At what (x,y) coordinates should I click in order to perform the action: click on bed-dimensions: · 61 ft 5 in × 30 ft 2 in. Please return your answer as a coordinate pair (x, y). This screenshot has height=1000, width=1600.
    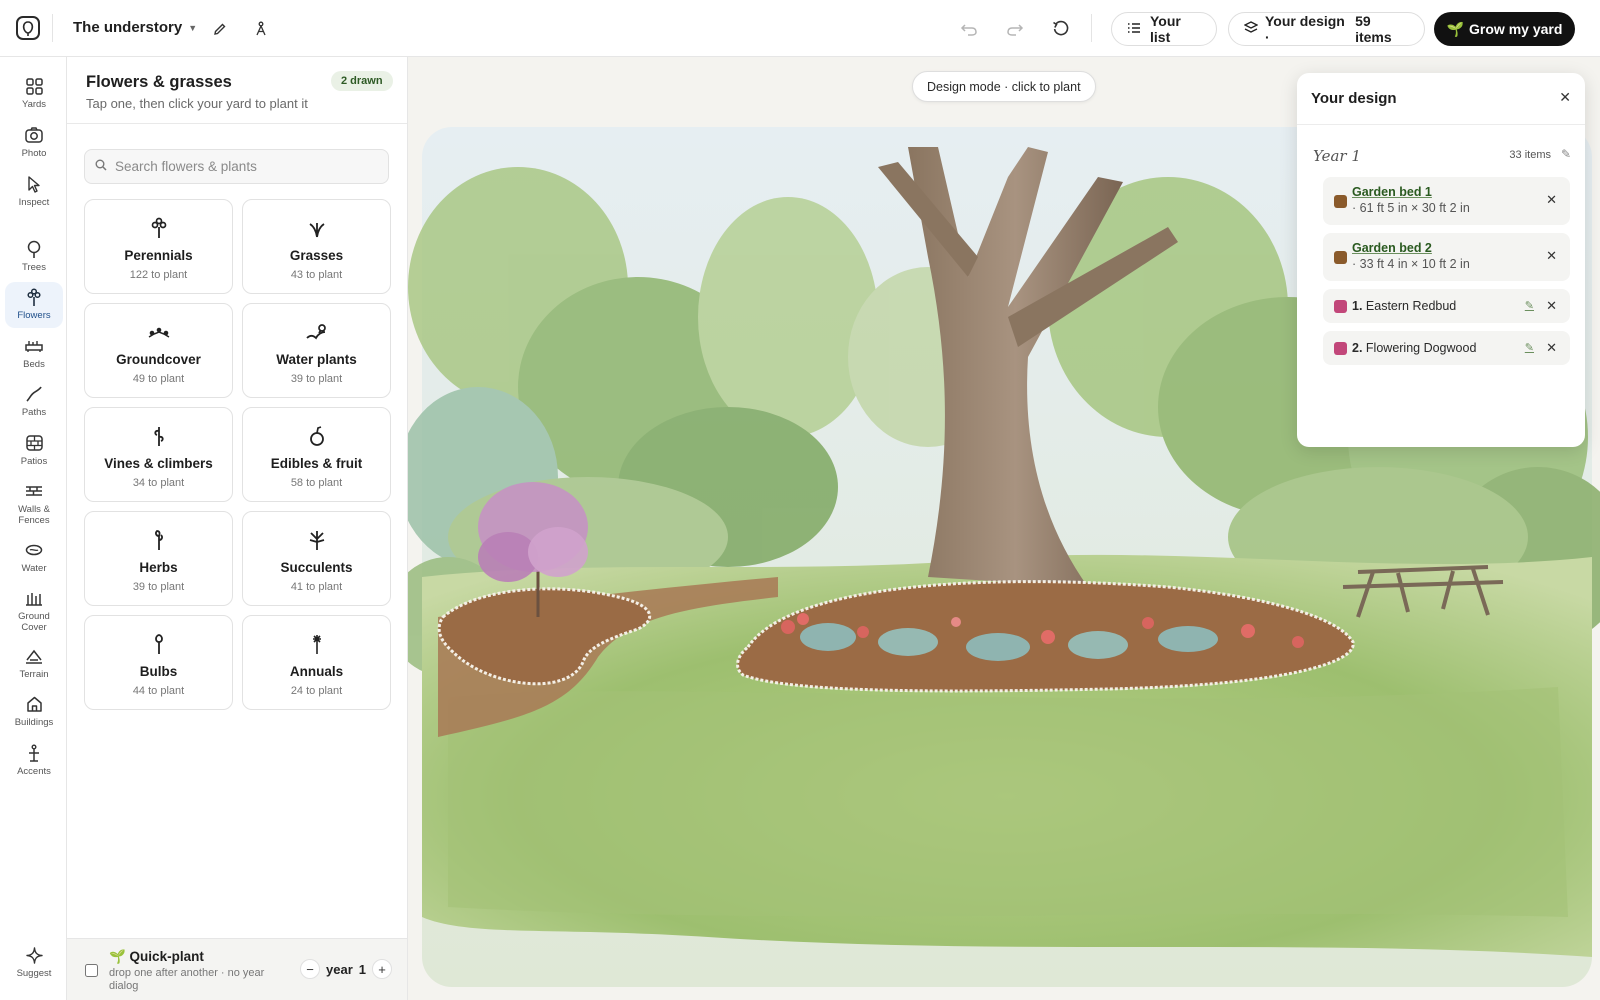
    Looking at the image, I should click on (1411, 208).